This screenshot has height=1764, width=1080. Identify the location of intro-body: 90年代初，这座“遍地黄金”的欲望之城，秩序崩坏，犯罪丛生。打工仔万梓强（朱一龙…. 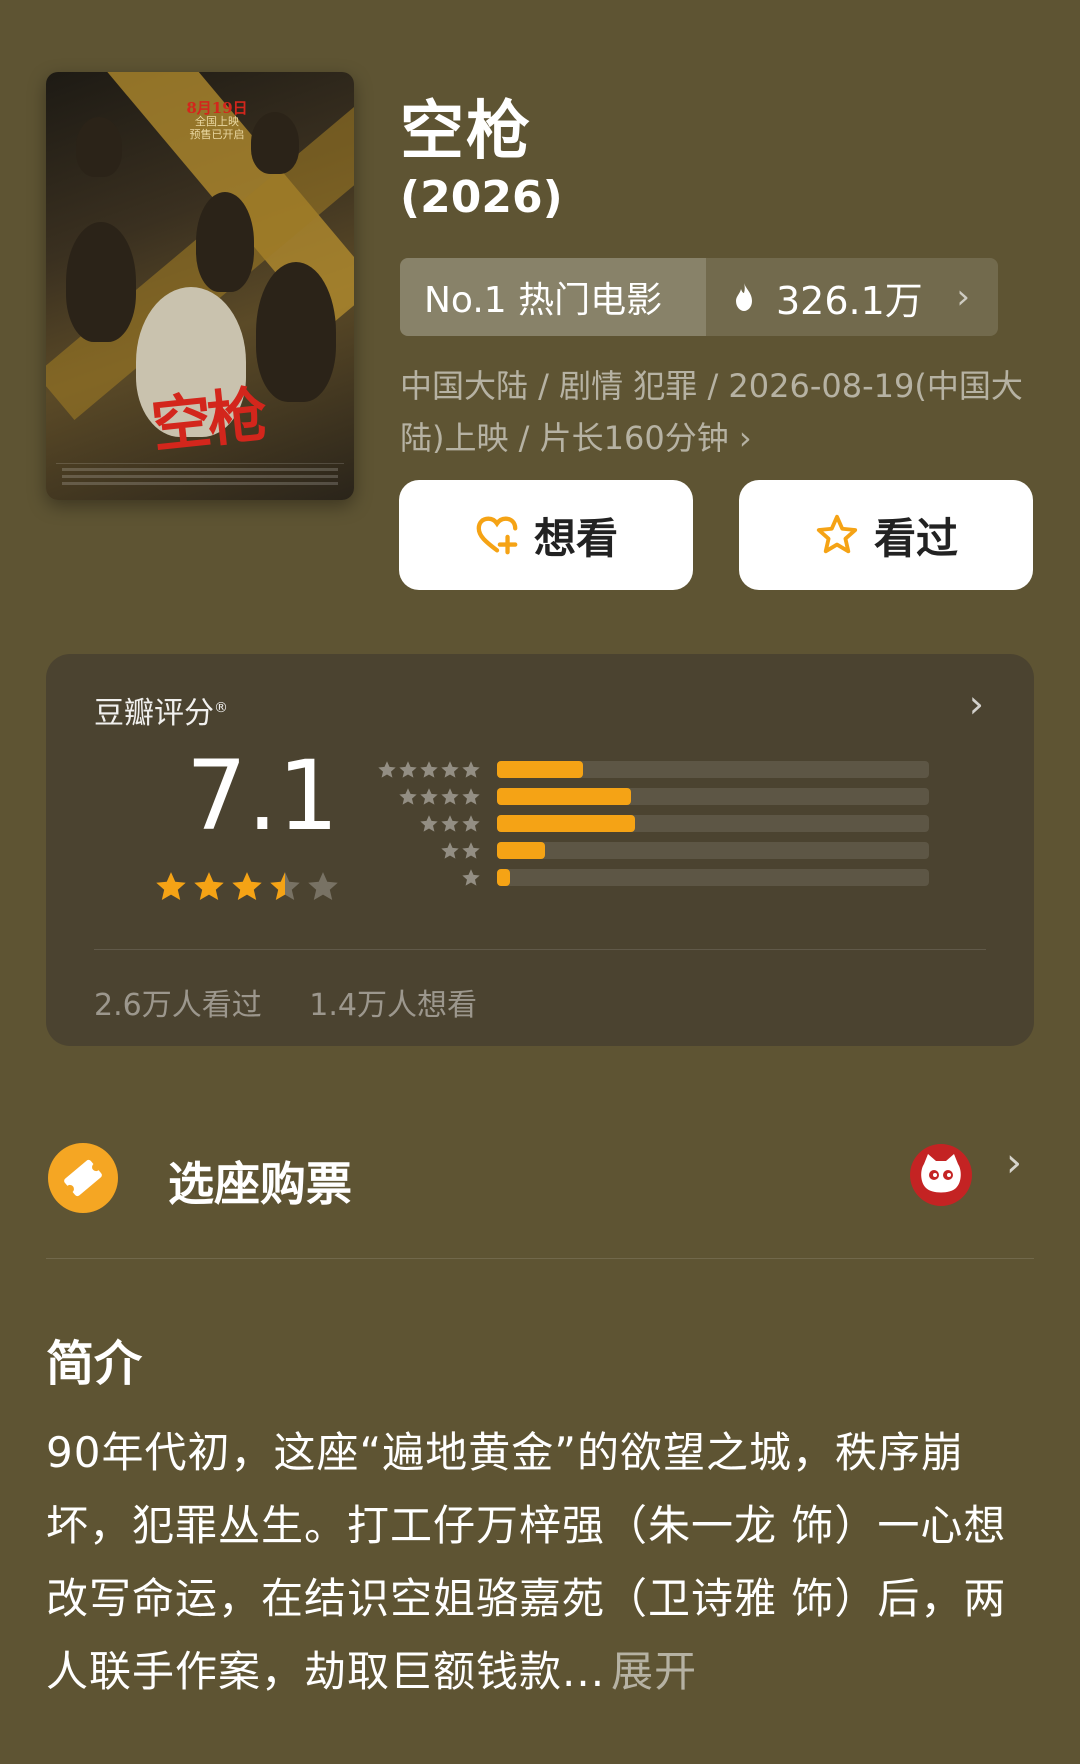
(526, 1562).